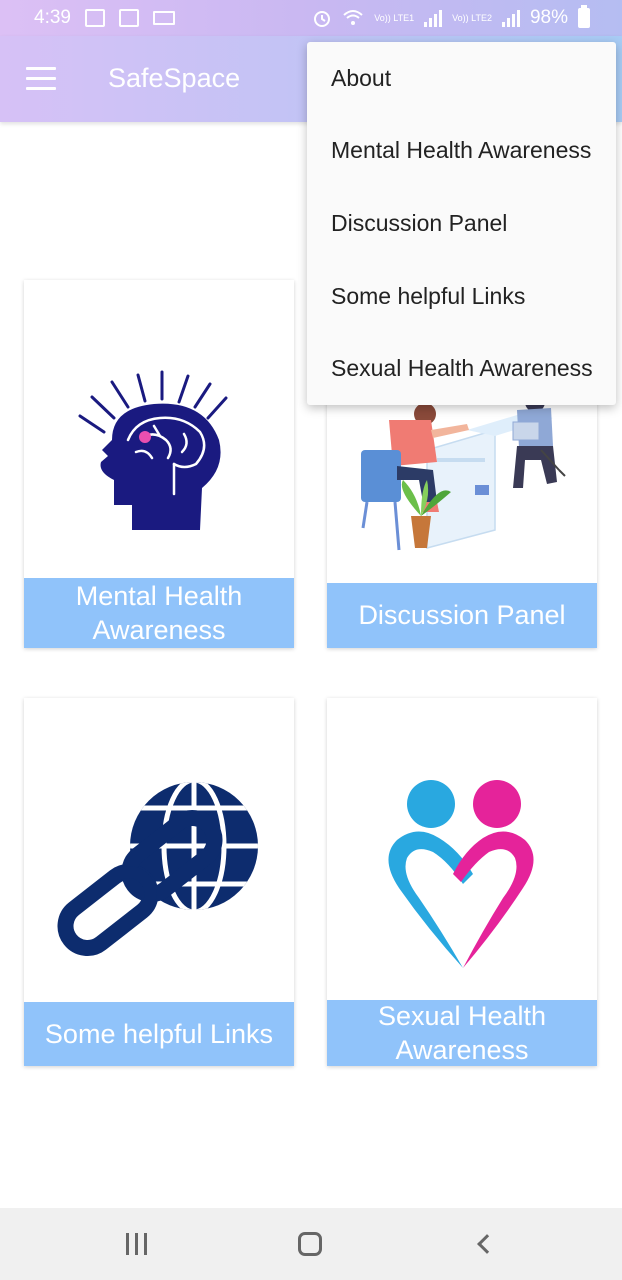 The image size is (622, 1280). I want to click on volte2-indicator: Vo)) LTE2, so click(472, 18).